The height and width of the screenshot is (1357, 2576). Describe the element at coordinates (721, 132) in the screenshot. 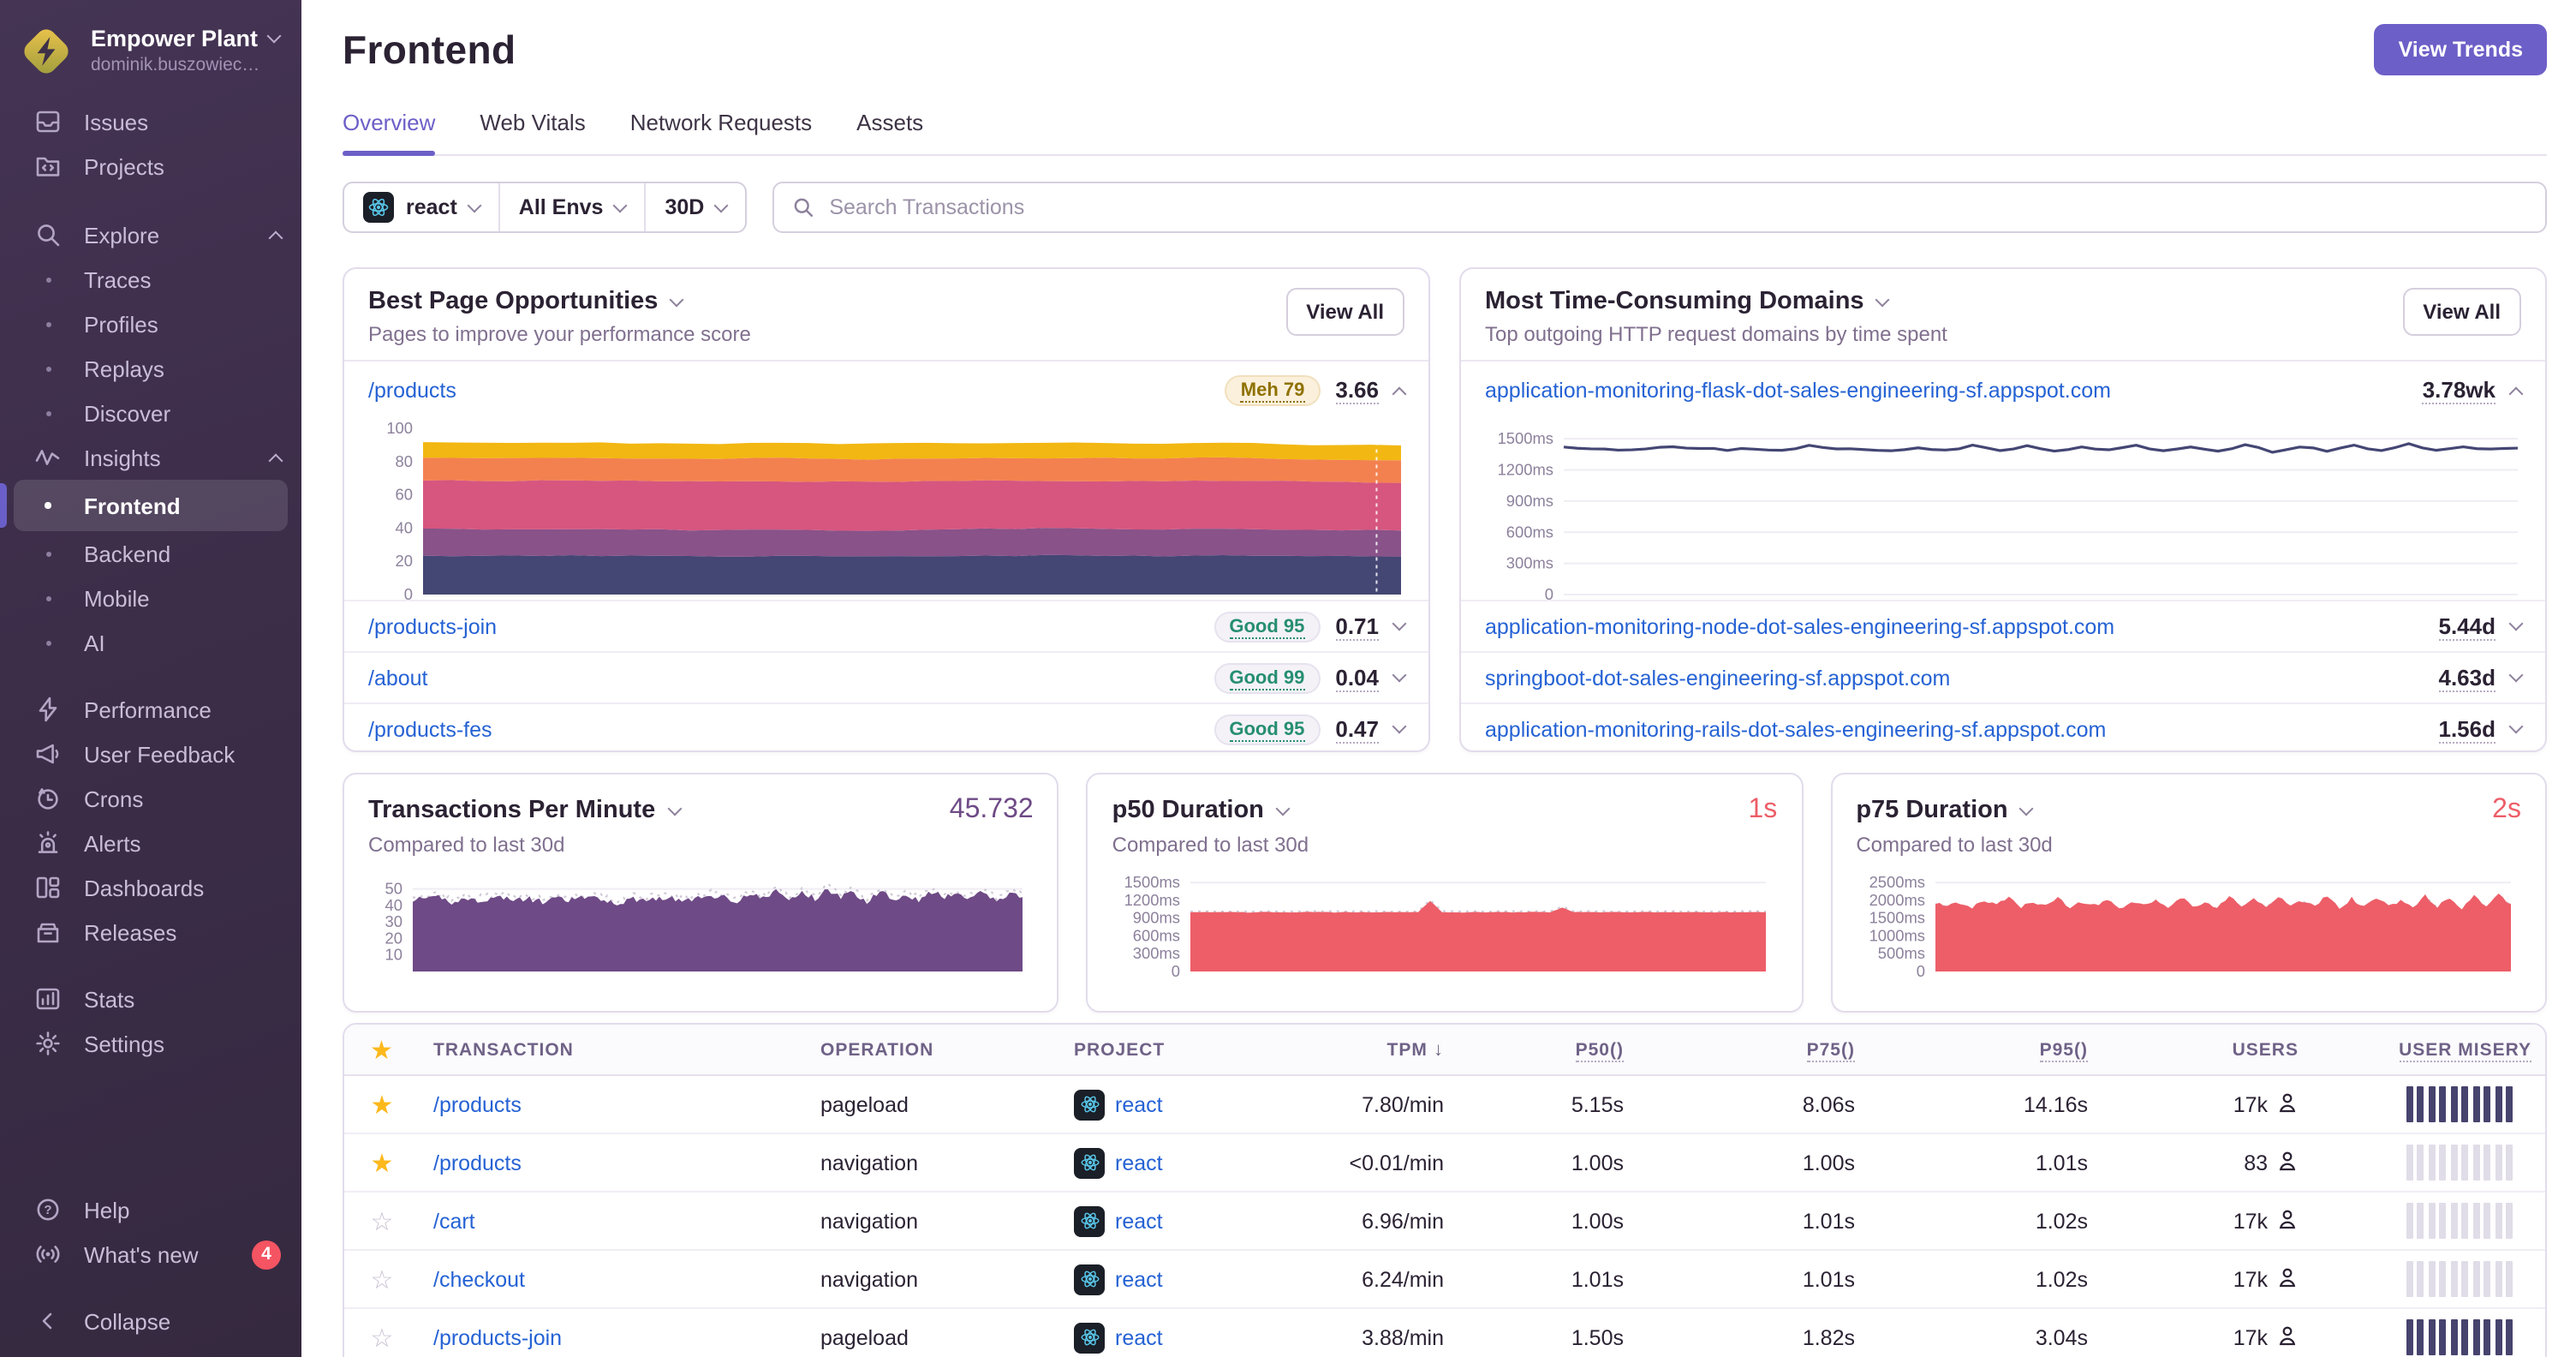

I see `tab-network-requests: Network Requests` at that location.